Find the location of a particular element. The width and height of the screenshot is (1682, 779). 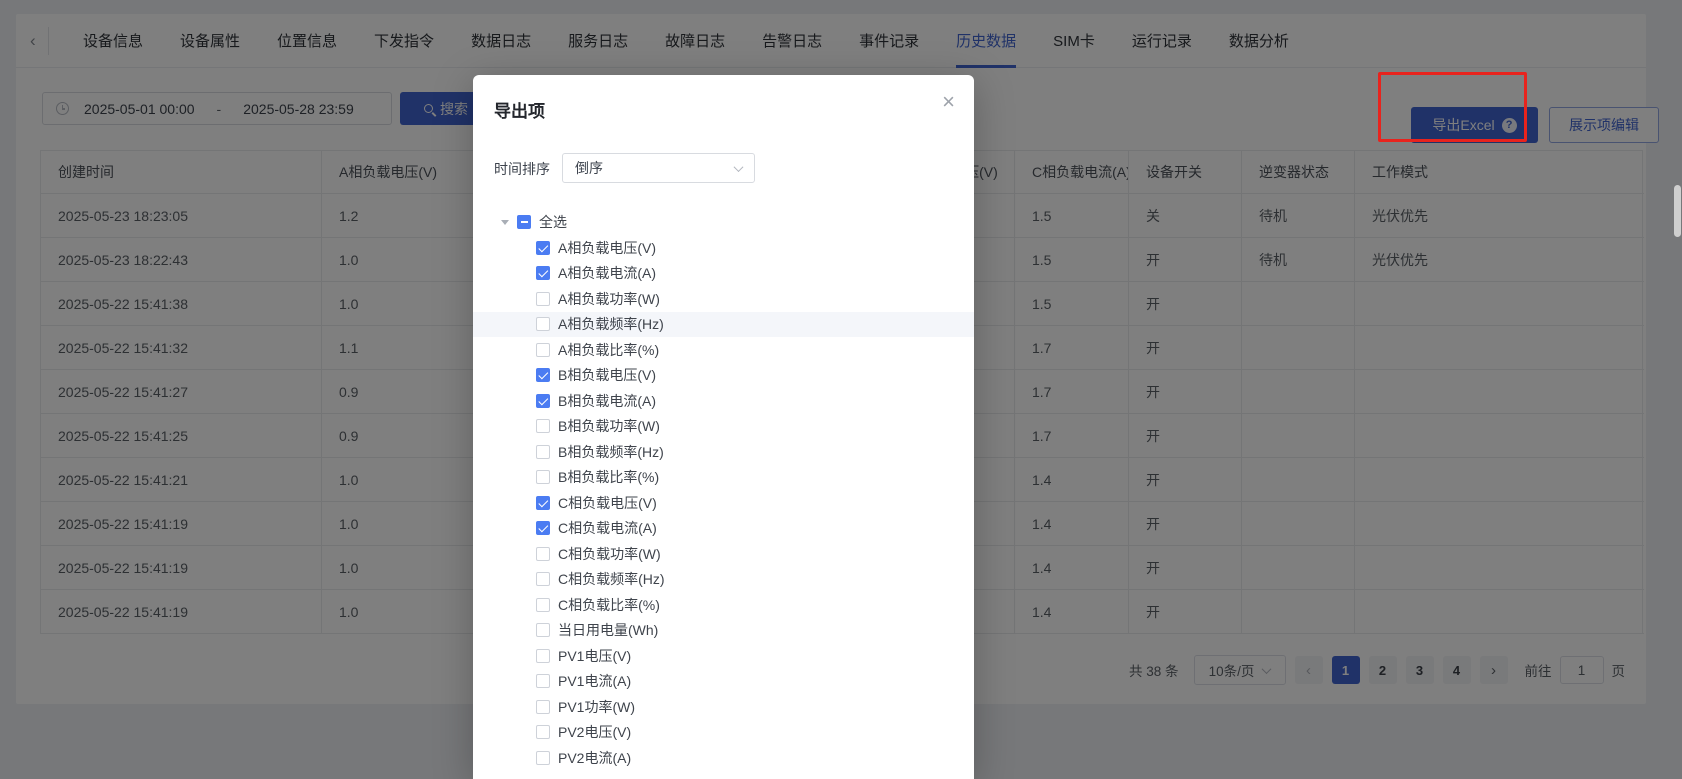

tree-item-label: PV1电流(A) is located at coordinates (594, 681).